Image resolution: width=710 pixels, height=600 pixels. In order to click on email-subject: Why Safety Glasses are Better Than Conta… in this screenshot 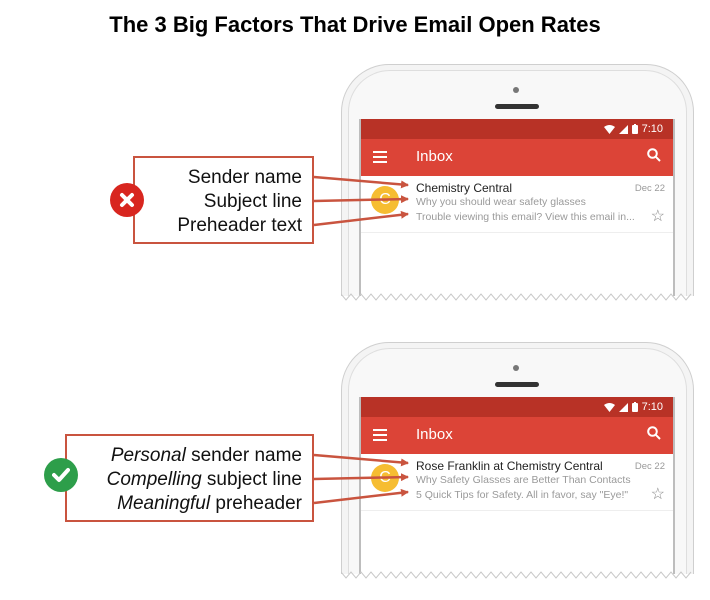, I will do `click(523, 480)`.